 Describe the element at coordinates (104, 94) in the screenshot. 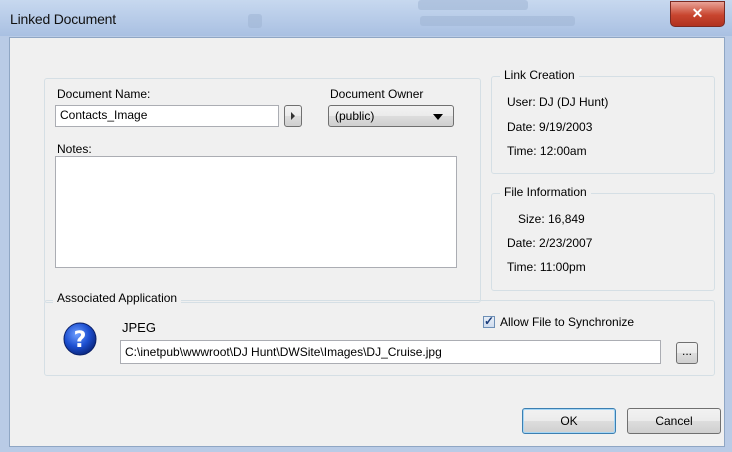

I see `document-name-label: Document Name:` at that location.